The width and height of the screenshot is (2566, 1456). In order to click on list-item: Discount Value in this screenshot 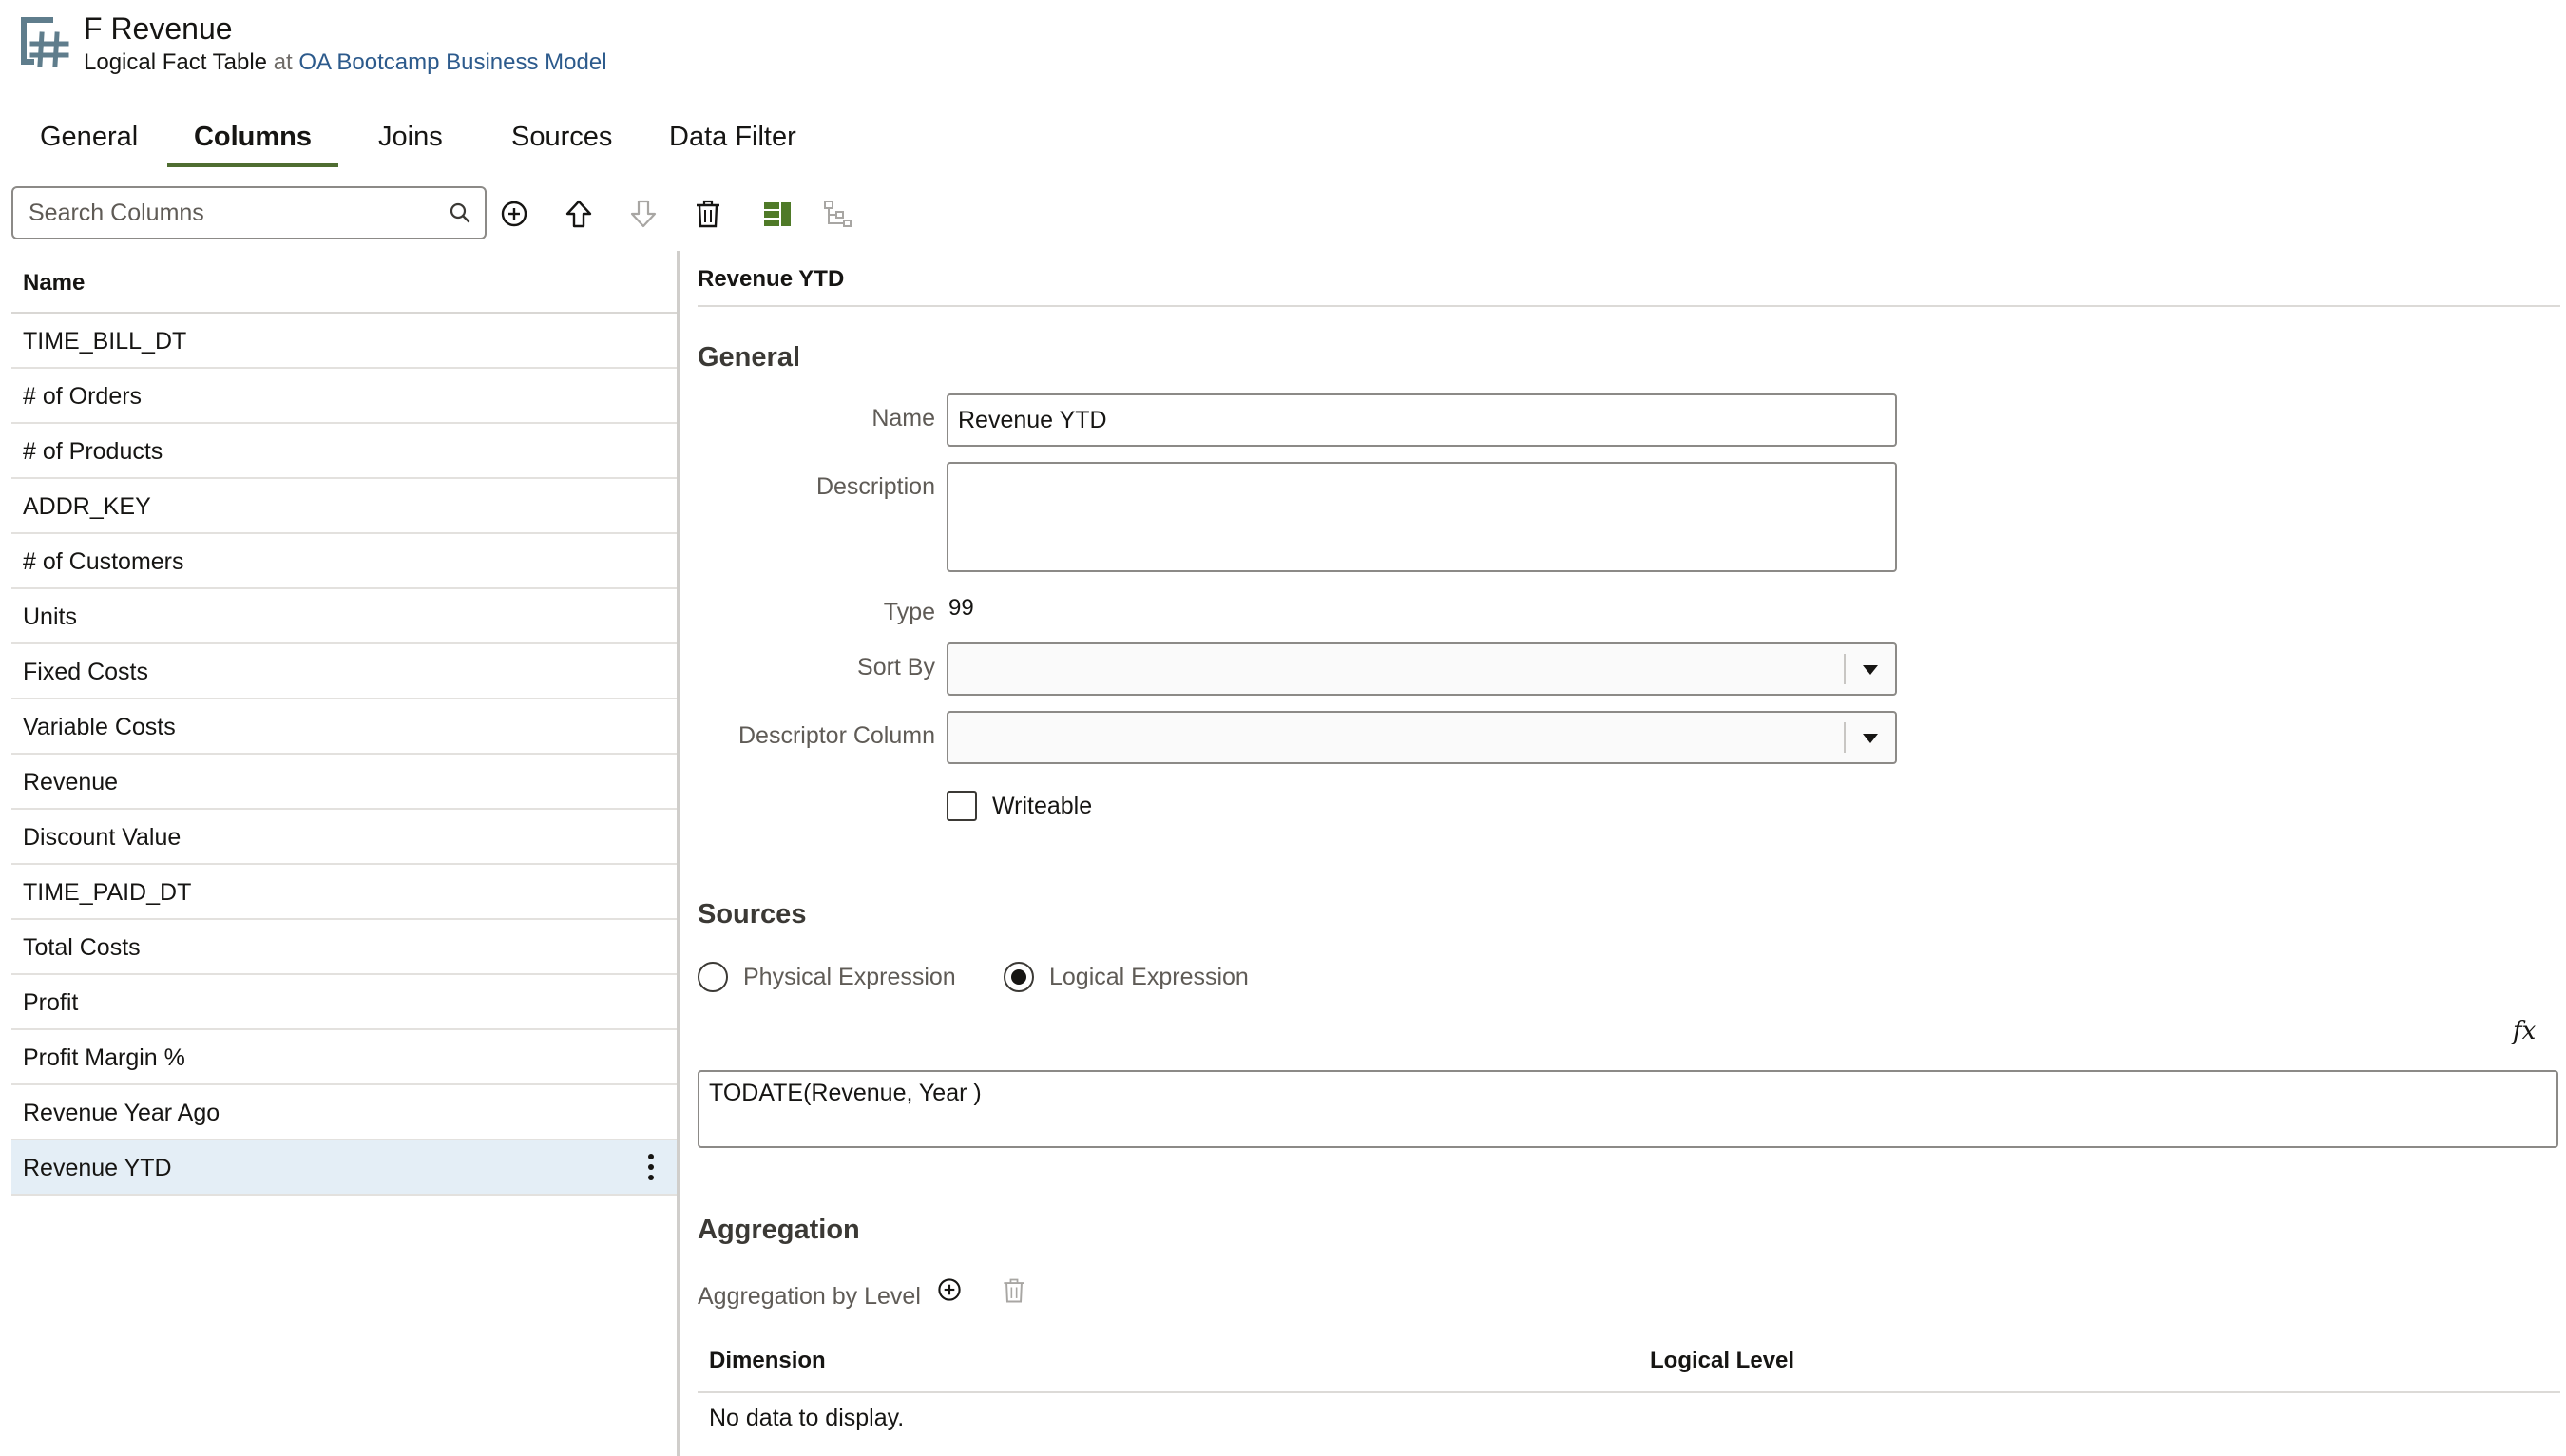, I will do `click(344, 837)`.